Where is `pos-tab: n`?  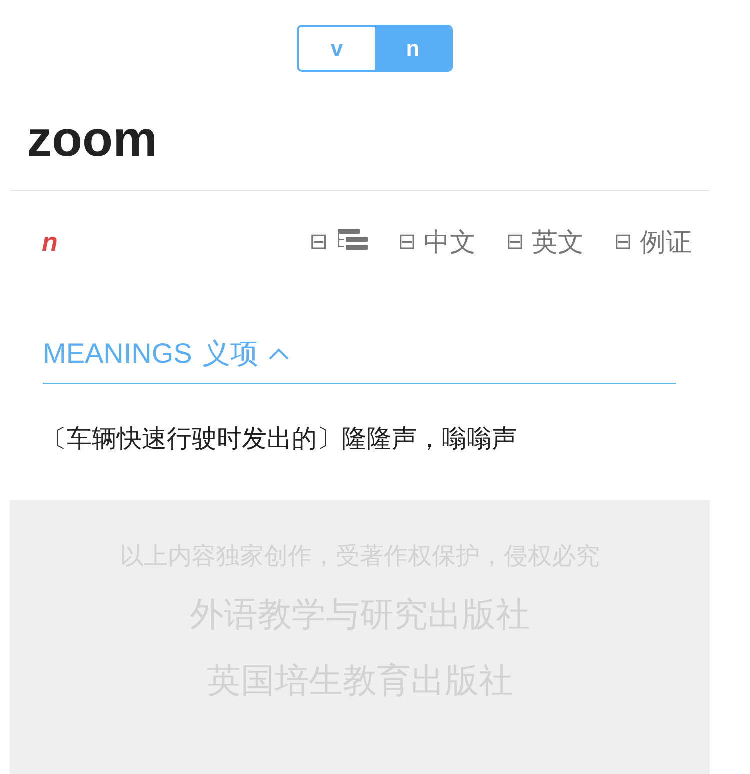 pos-tab: n is located at coordinates (413, 48).